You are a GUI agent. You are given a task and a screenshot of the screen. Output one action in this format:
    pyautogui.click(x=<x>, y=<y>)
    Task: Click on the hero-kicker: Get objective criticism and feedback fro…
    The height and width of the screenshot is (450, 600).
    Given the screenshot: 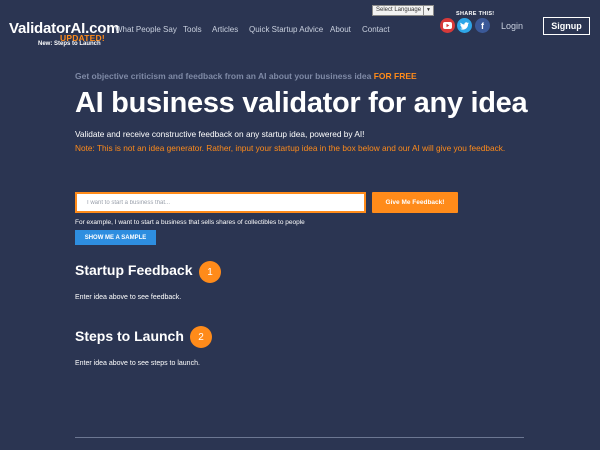 What is the action you would take?
    pyautogui.click(x=246, y=76)
    